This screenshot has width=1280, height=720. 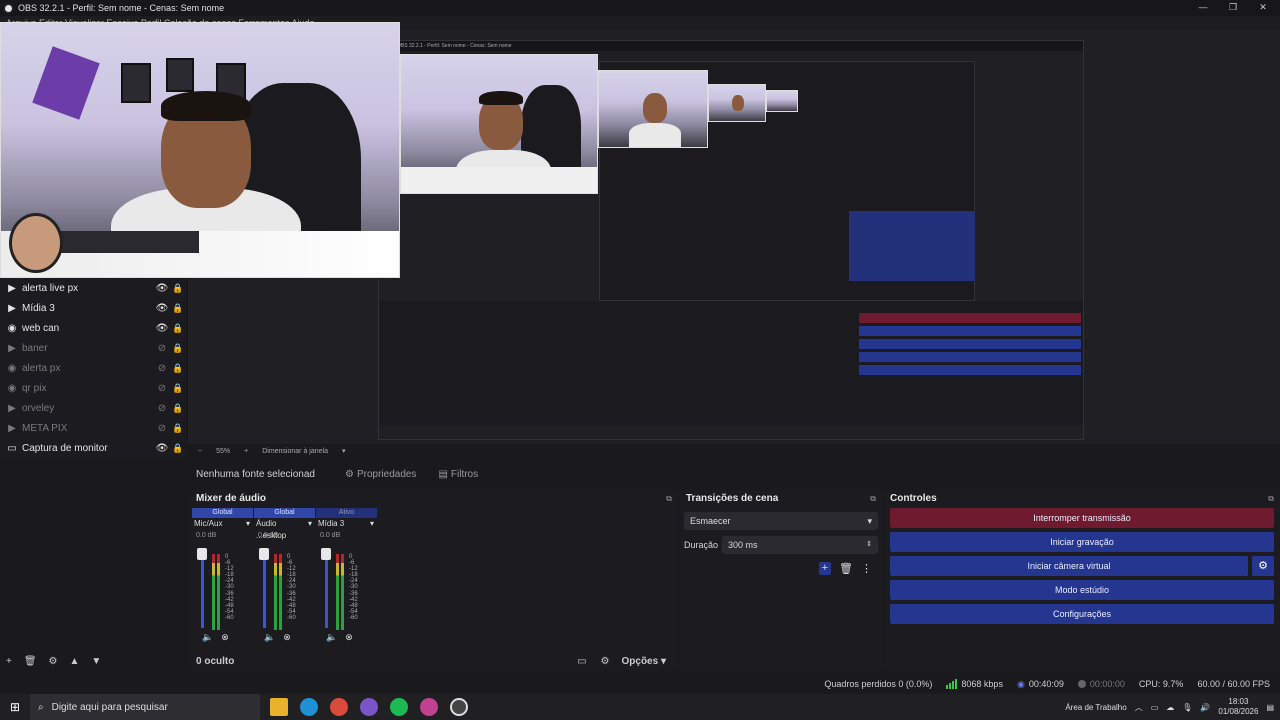 I want to click on source-item: ◉ qr pix ⊘ 🔒, so click(x=93, y=388).